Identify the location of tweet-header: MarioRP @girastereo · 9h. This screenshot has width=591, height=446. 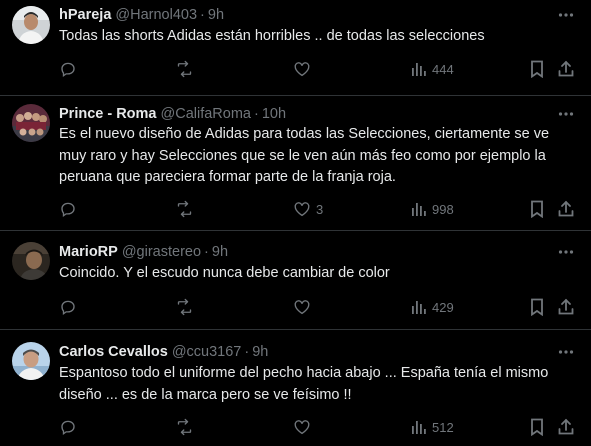
(143, 252).